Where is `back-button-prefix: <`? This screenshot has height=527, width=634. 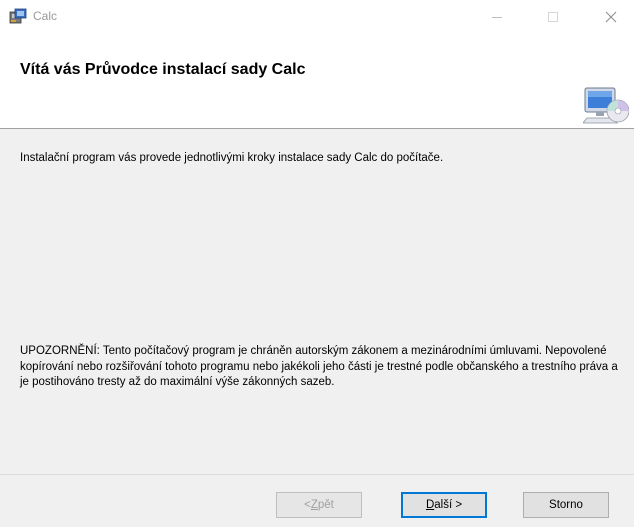 back-button-prefix: < is located at coordinates (307, 505).